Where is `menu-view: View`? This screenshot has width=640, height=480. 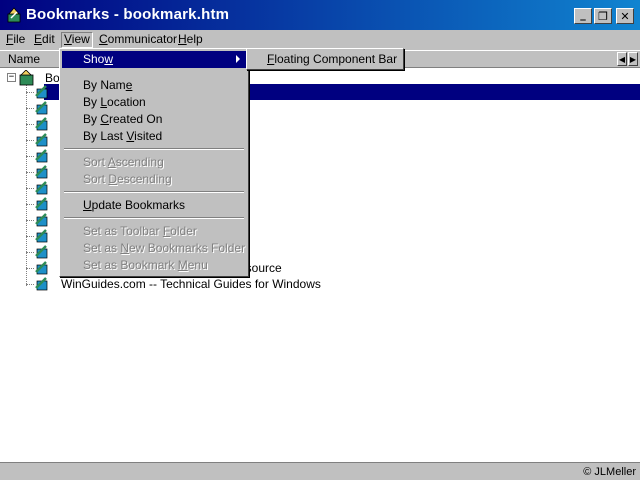
menu-view: View is located at coordinates (77, 40).